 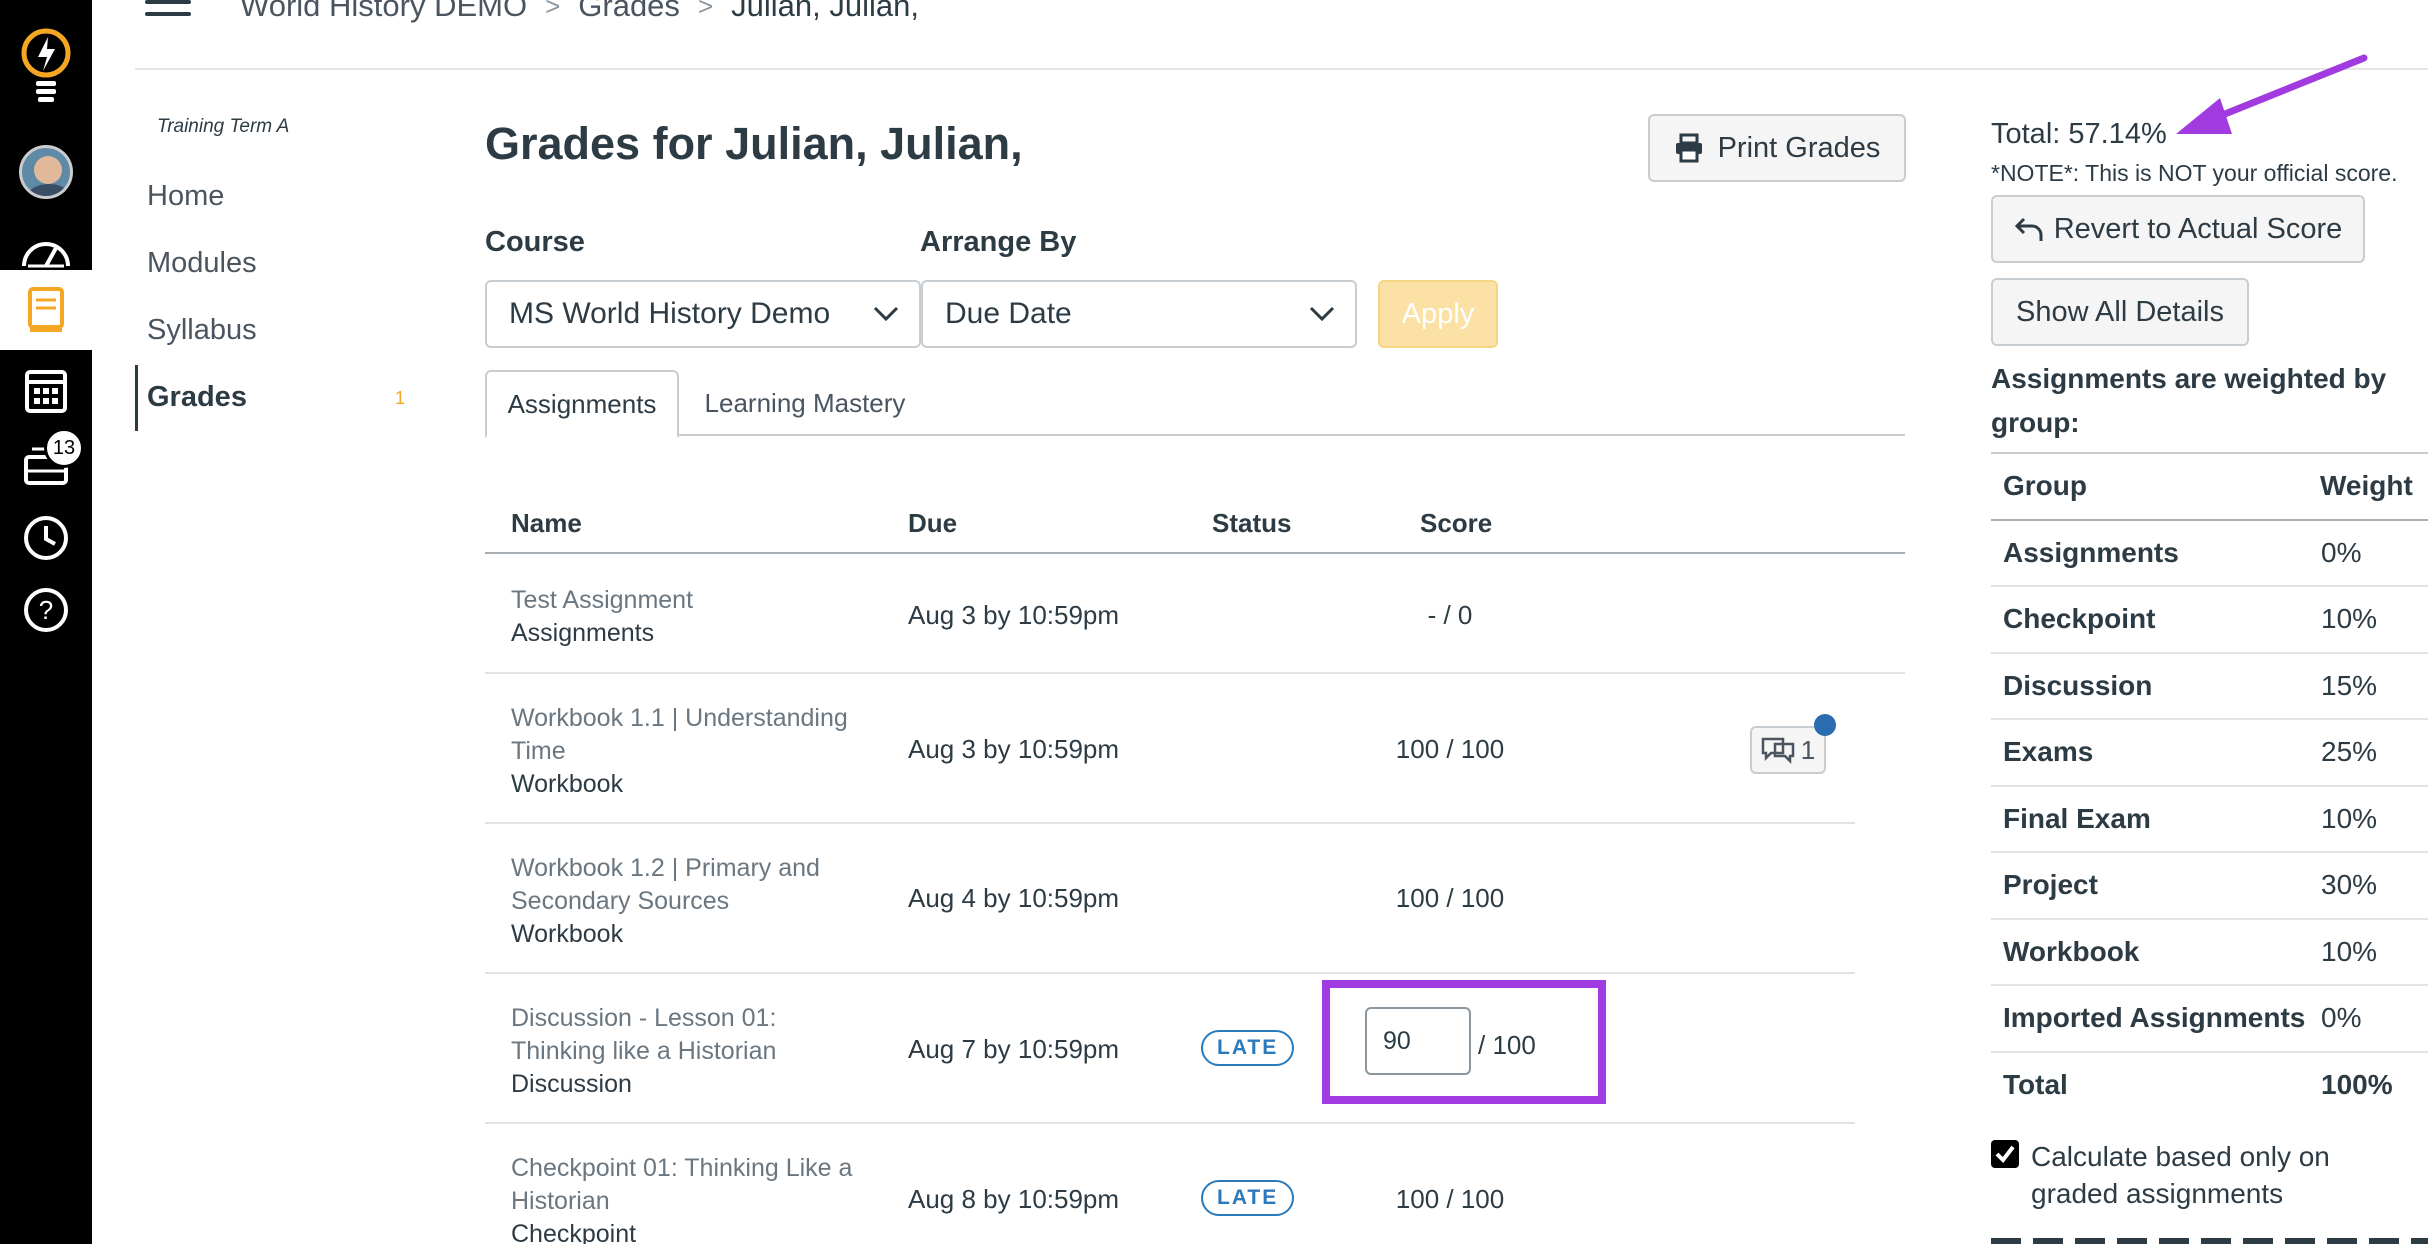 I want to click on page-title: Grades for Julian, Julian,, so click(x=754, y=143).